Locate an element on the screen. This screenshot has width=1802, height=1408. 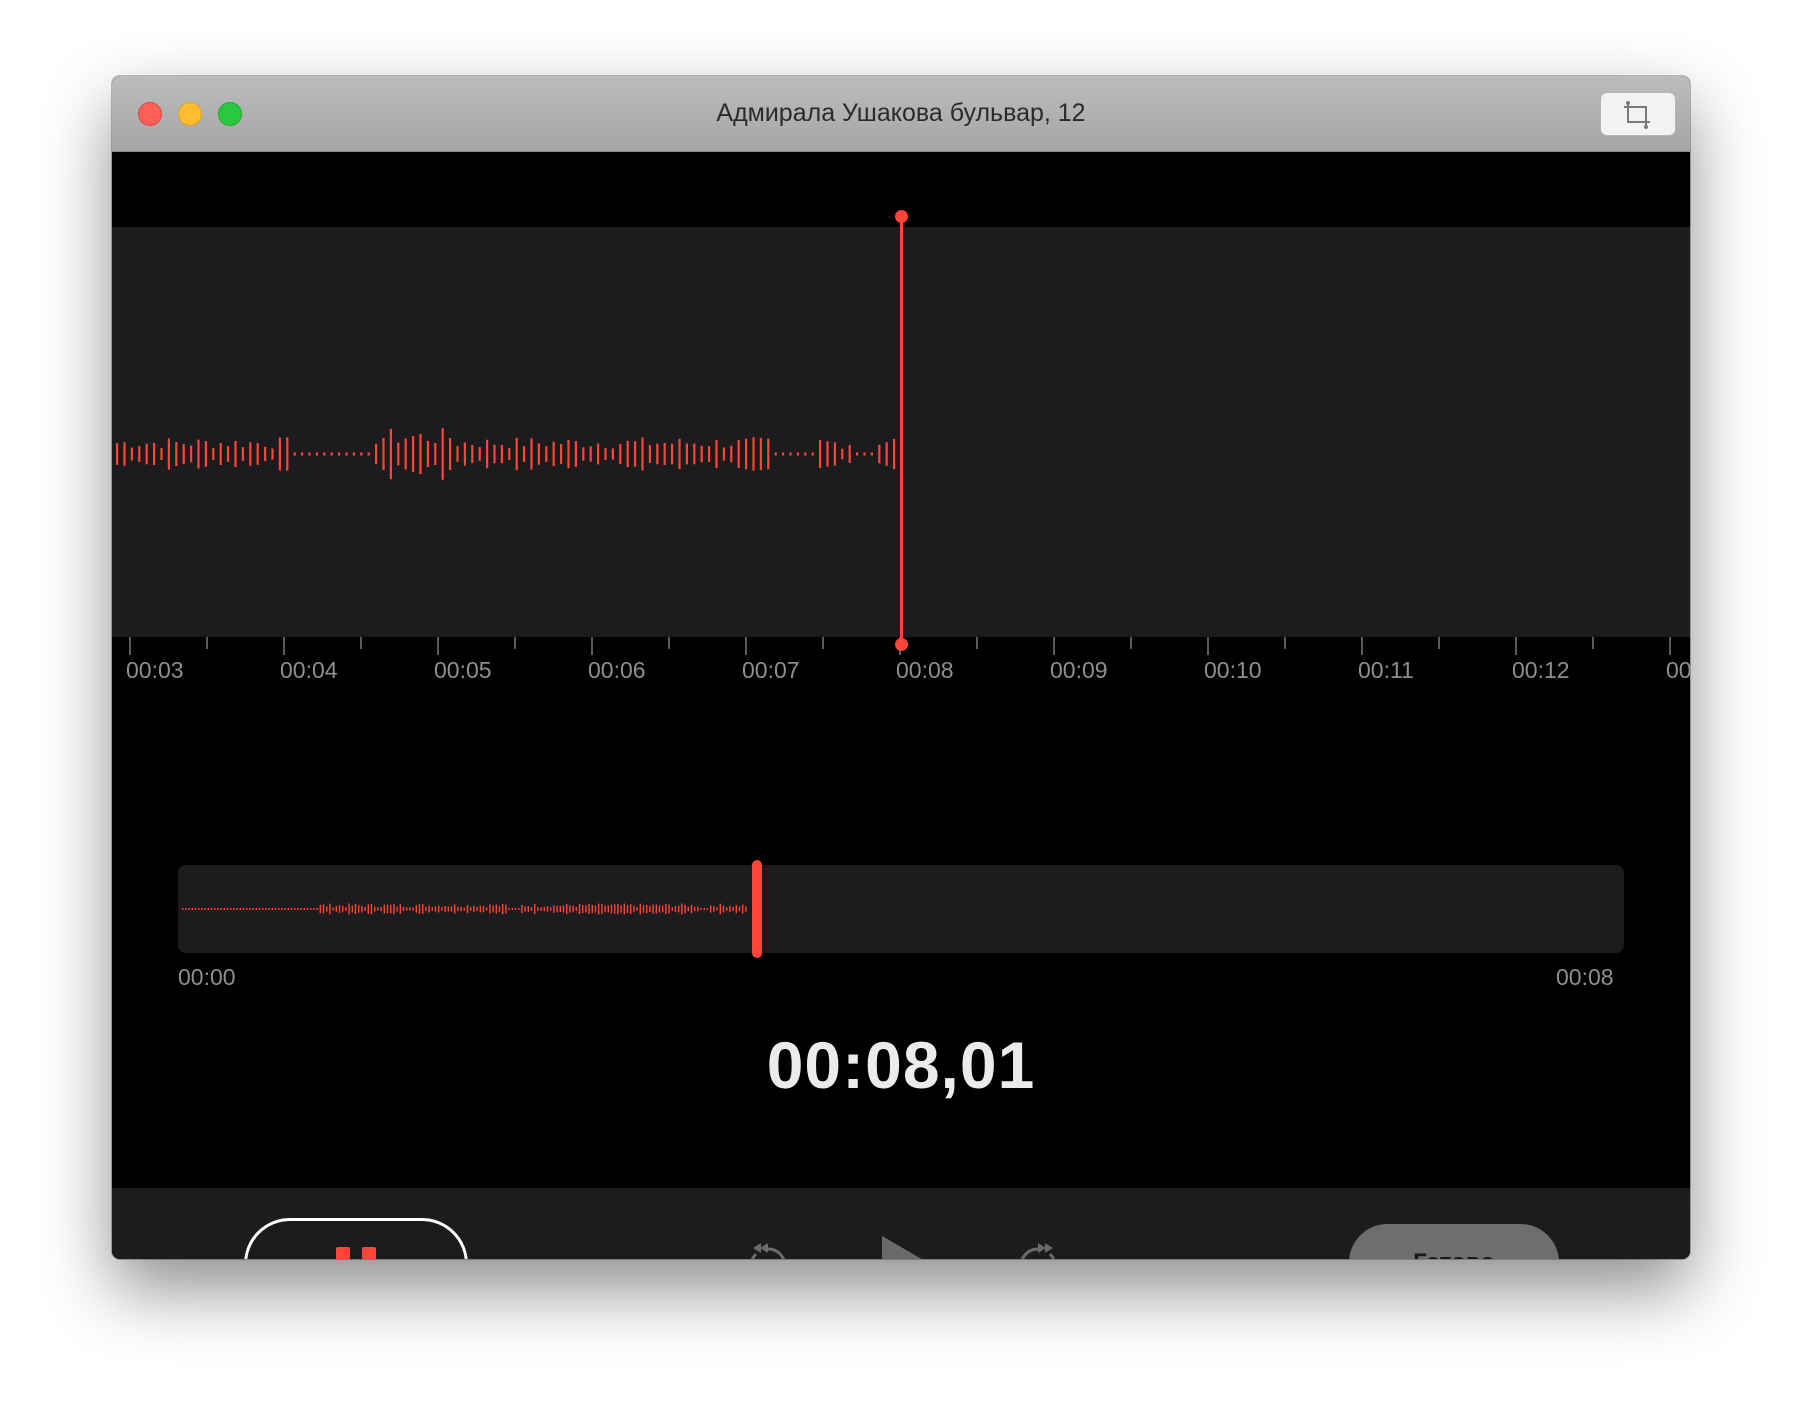
elapsed-time: 00:08,01 is located at coordinates (901, 1065).